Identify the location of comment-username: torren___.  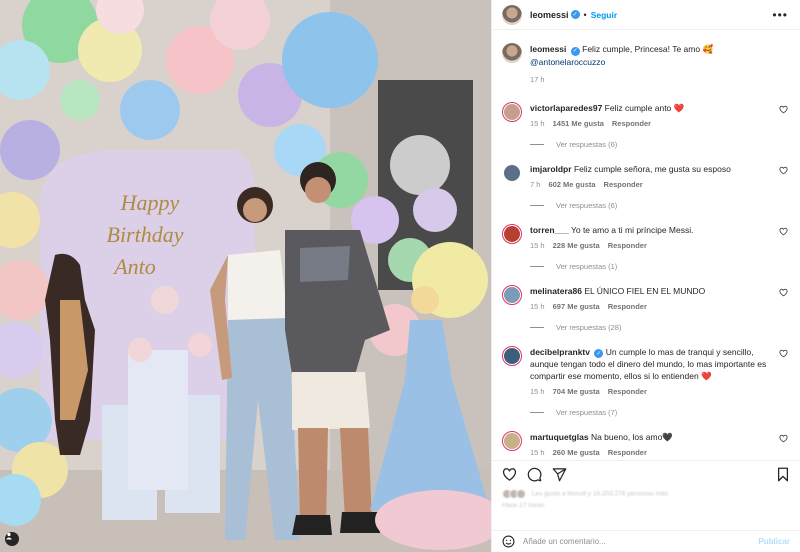
(549, 230).